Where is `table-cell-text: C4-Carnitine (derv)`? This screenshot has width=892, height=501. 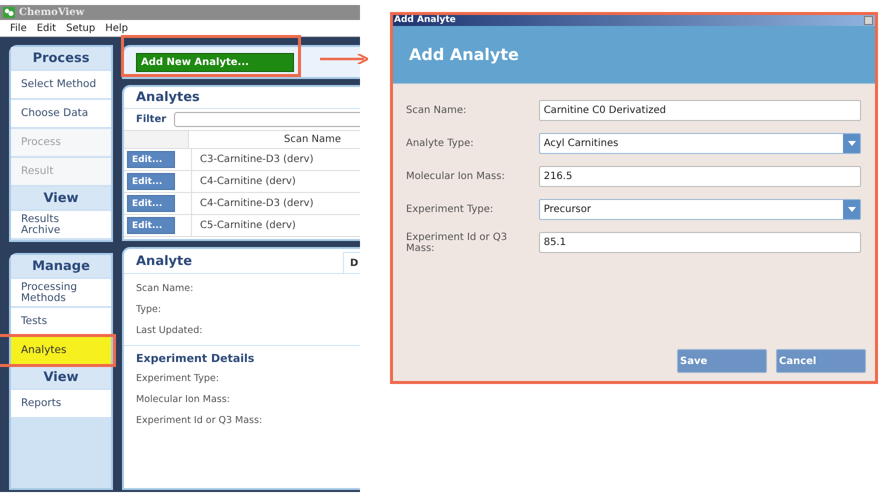
table-cell-text: C4-Carnitine (derv) is located at coordinates (248, 182).